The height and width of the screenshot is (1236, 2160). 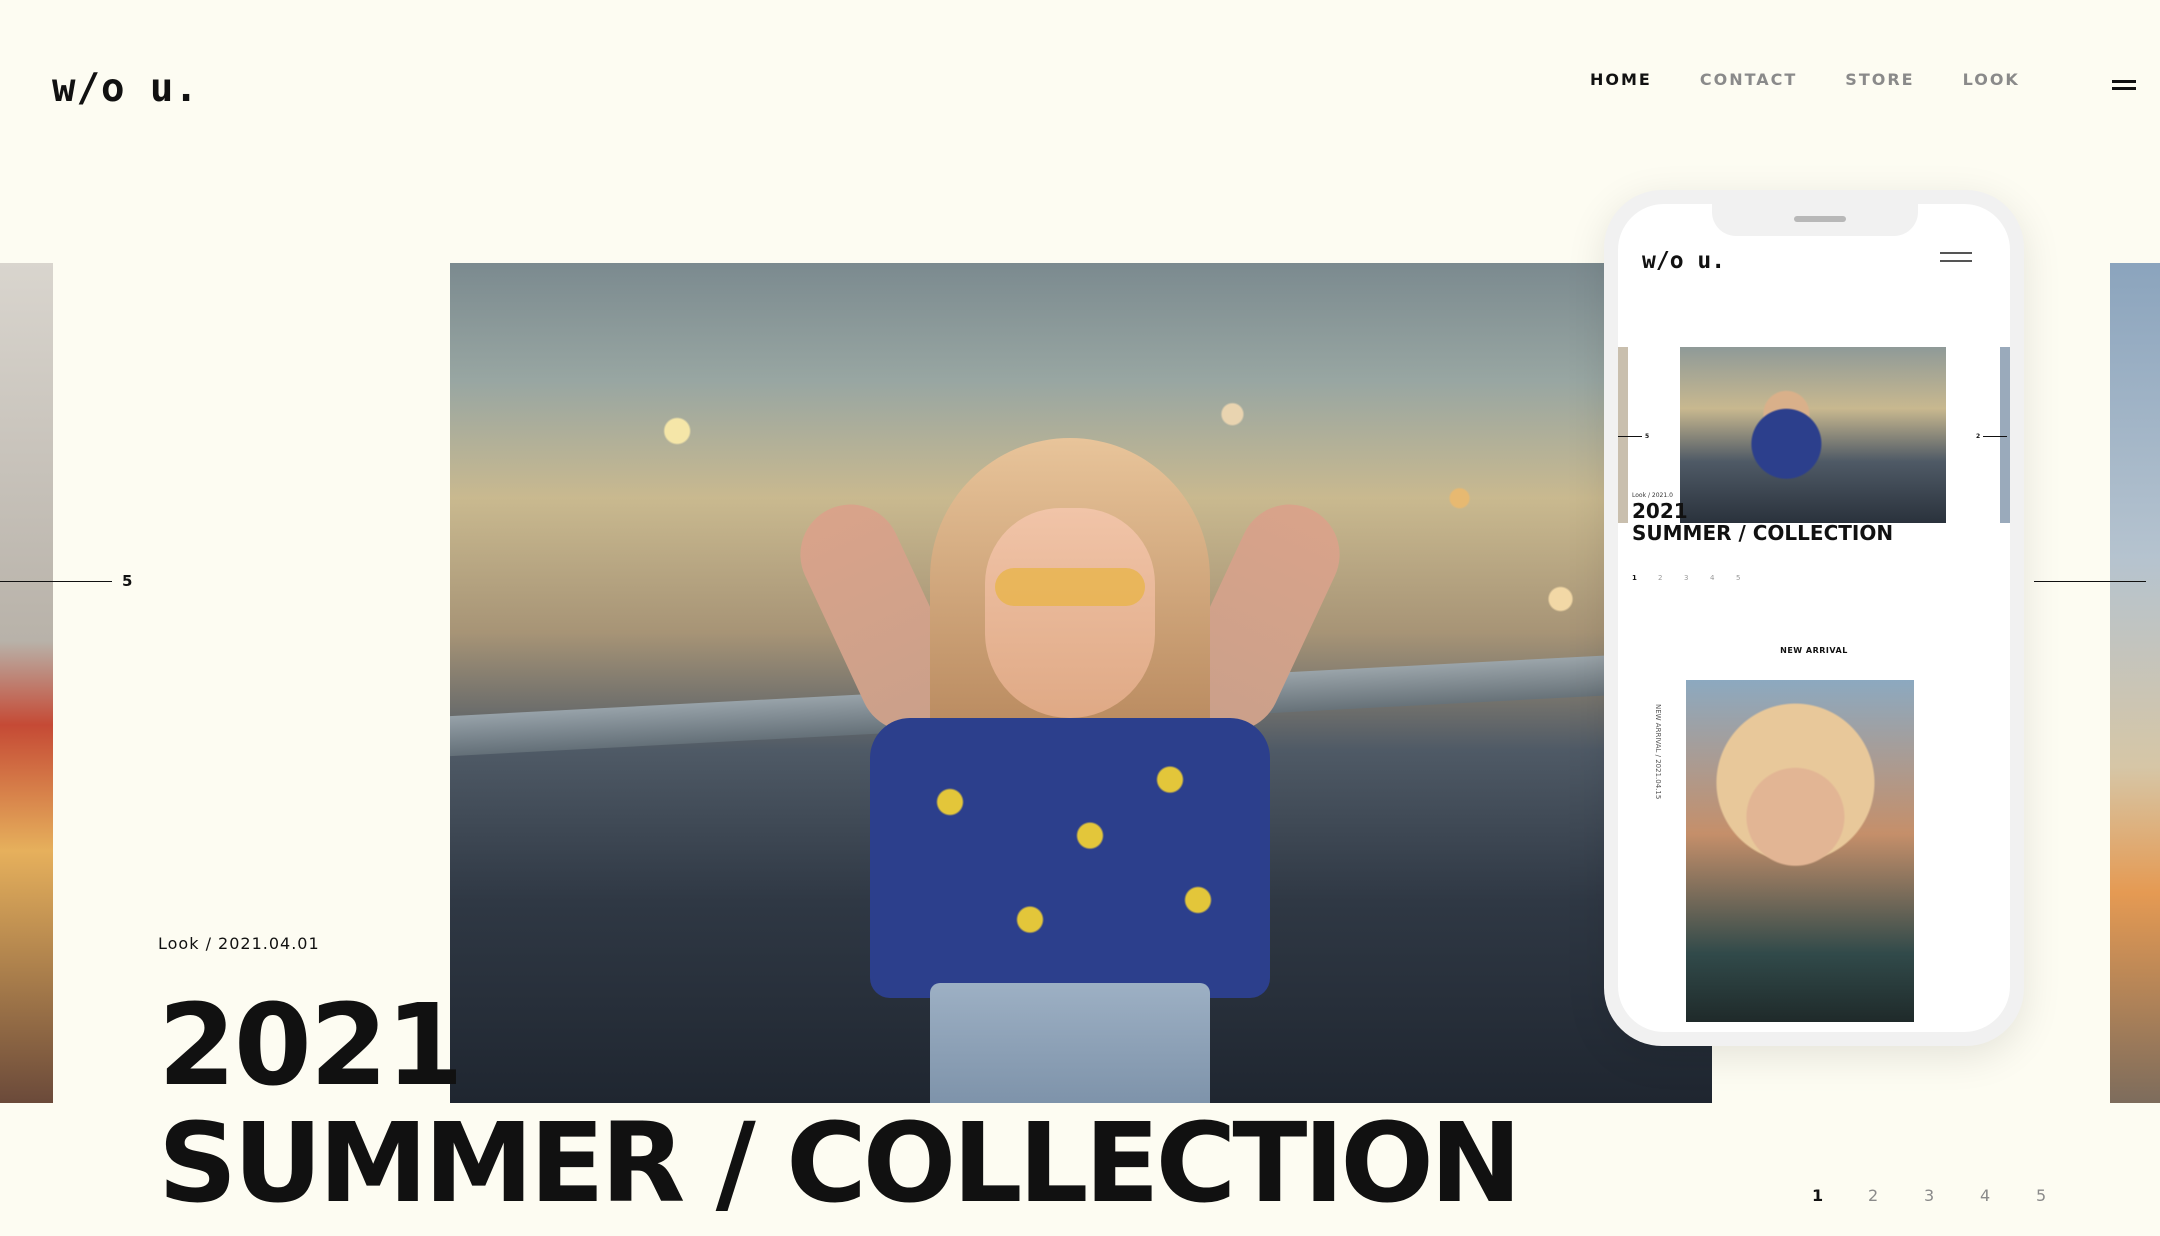 I want to click on nav-store: STORE, so click(x=1879, y=79).